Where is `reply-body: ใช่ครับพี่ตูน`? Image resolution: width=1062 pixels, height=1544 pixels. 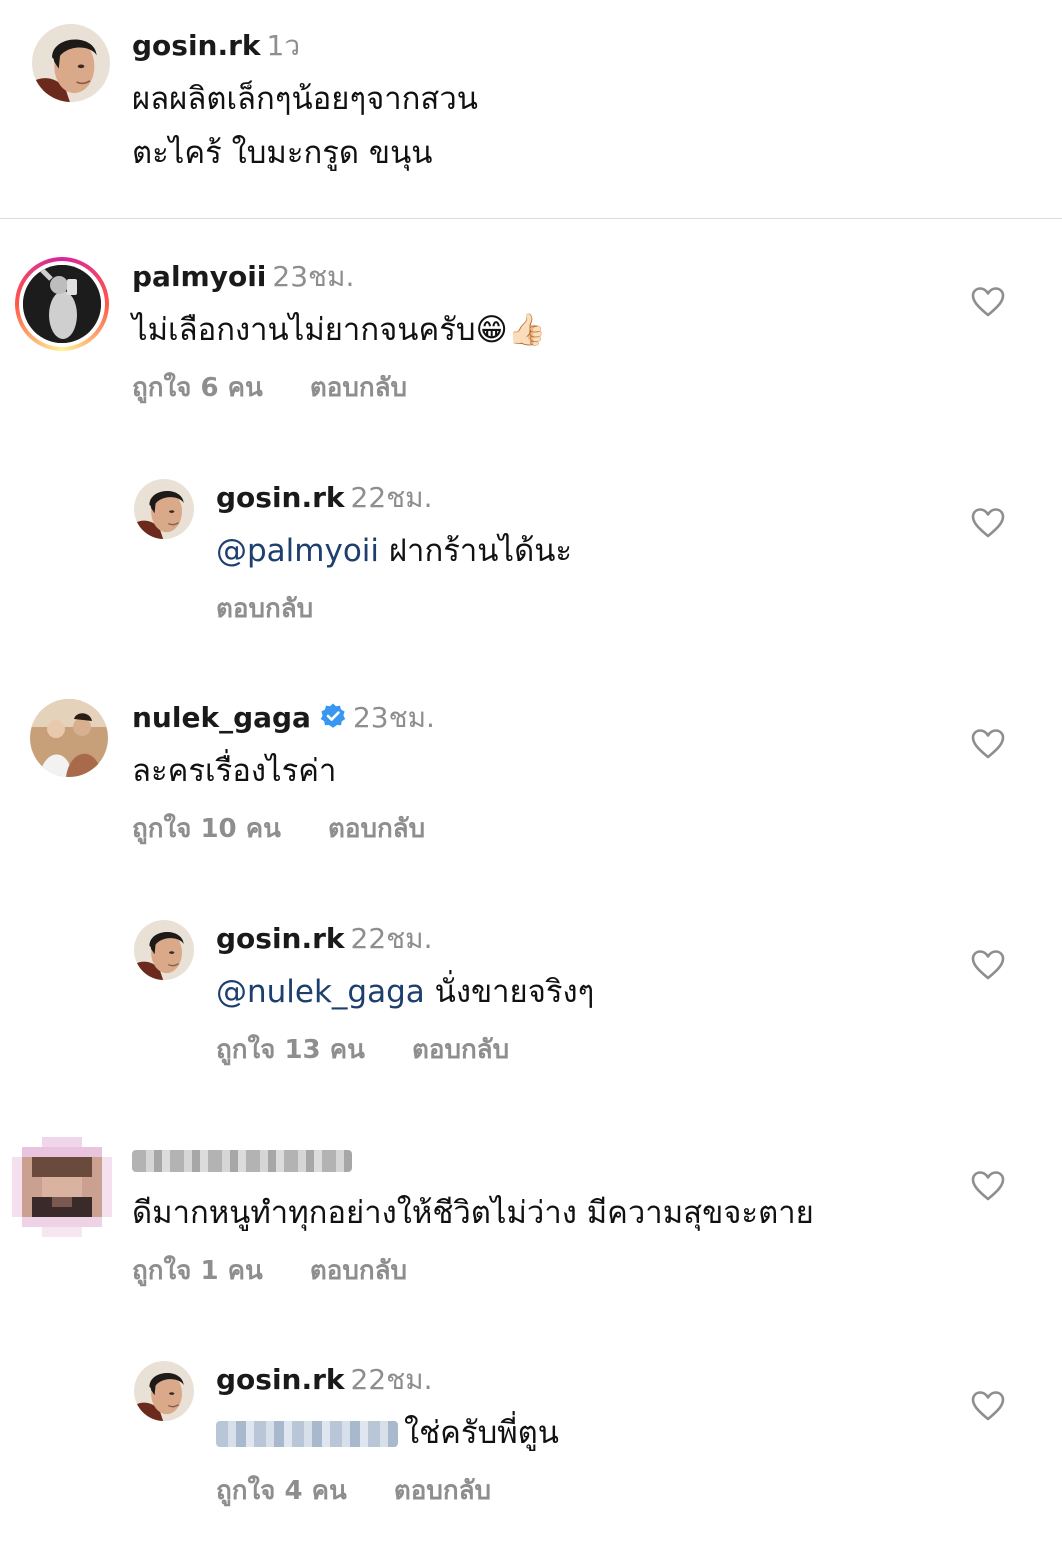 reply-body: ใช่ครับพี่ตูน is located at coordinates (481, 1433).